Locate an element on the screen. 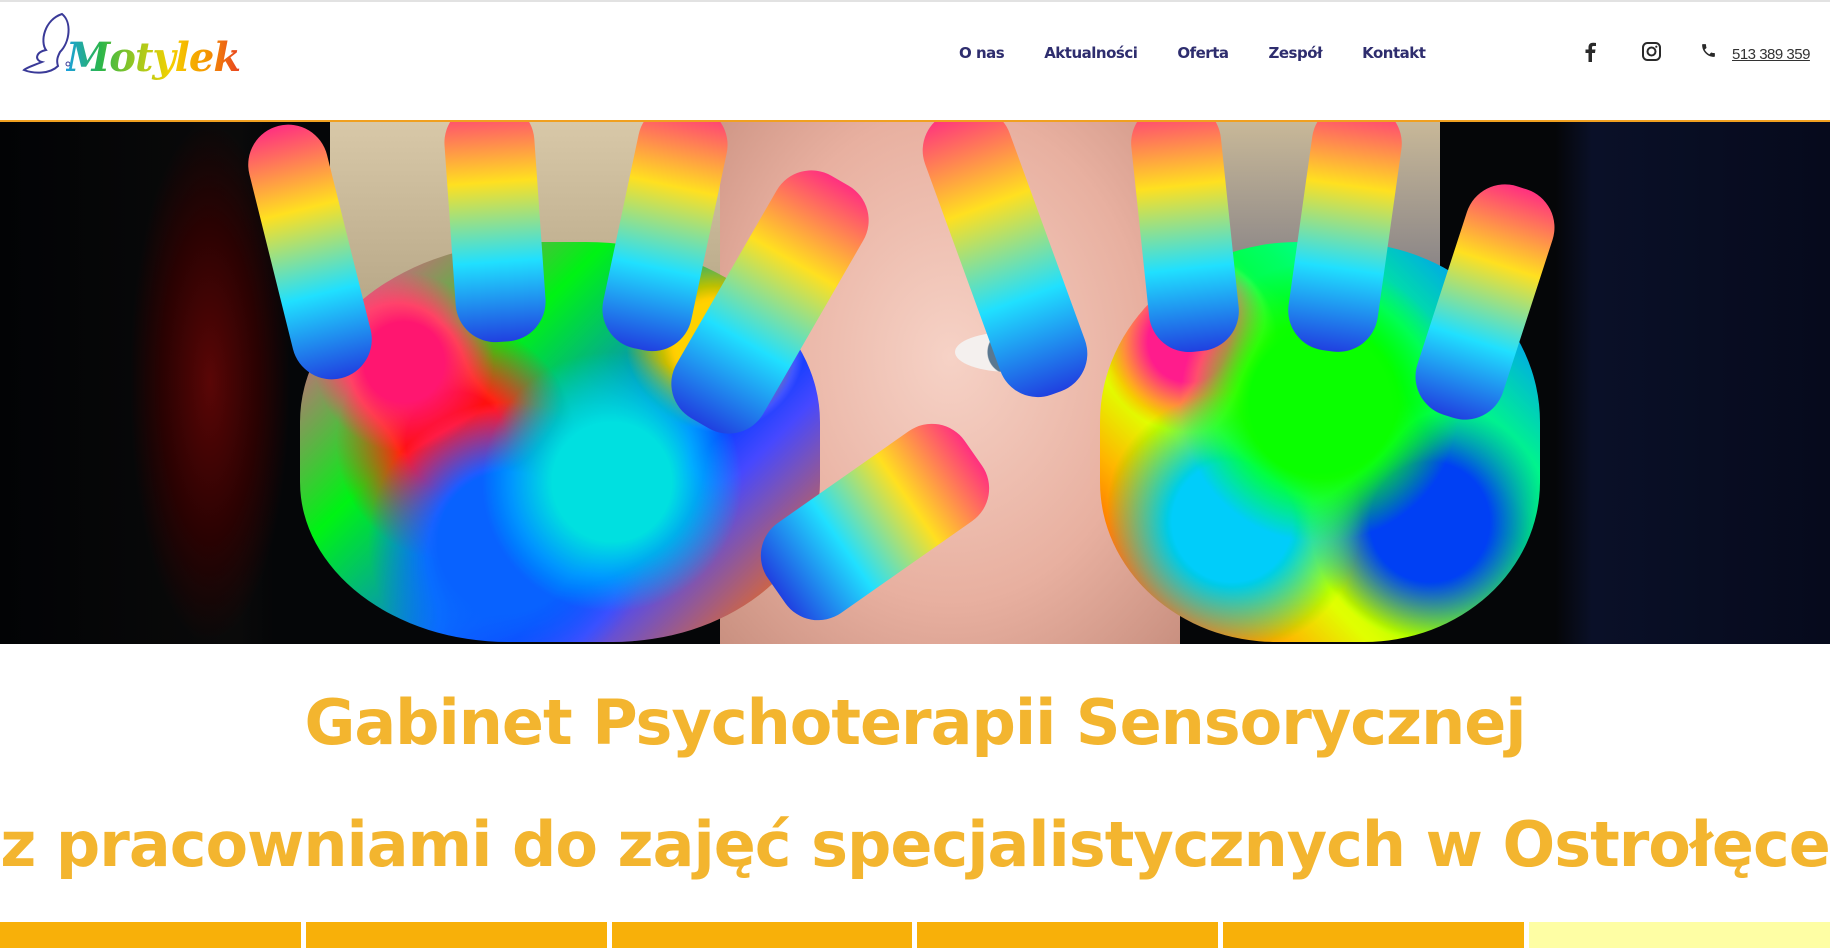 This screenshot has height=948, width=1830. nav-zespol: Zespół is located at coordinates (1296, 53).